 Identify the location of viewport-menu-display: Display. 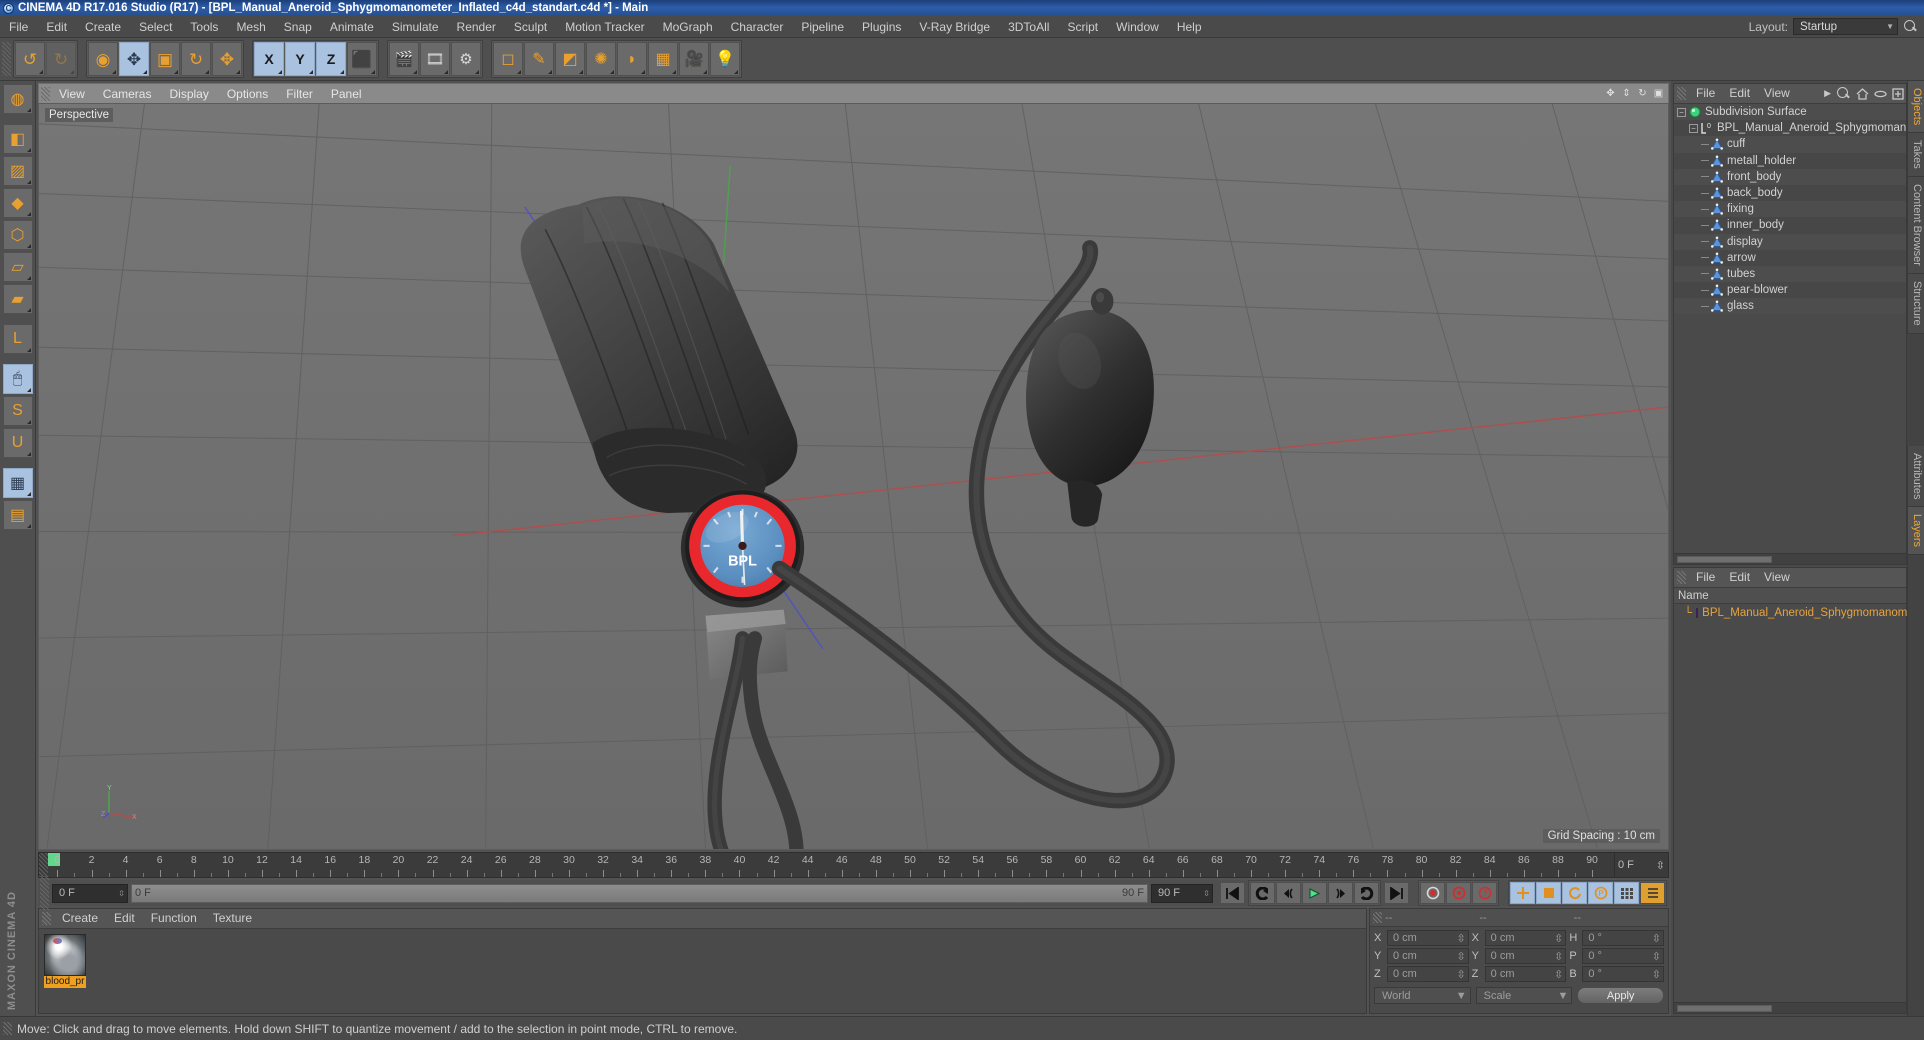
(188, 94).